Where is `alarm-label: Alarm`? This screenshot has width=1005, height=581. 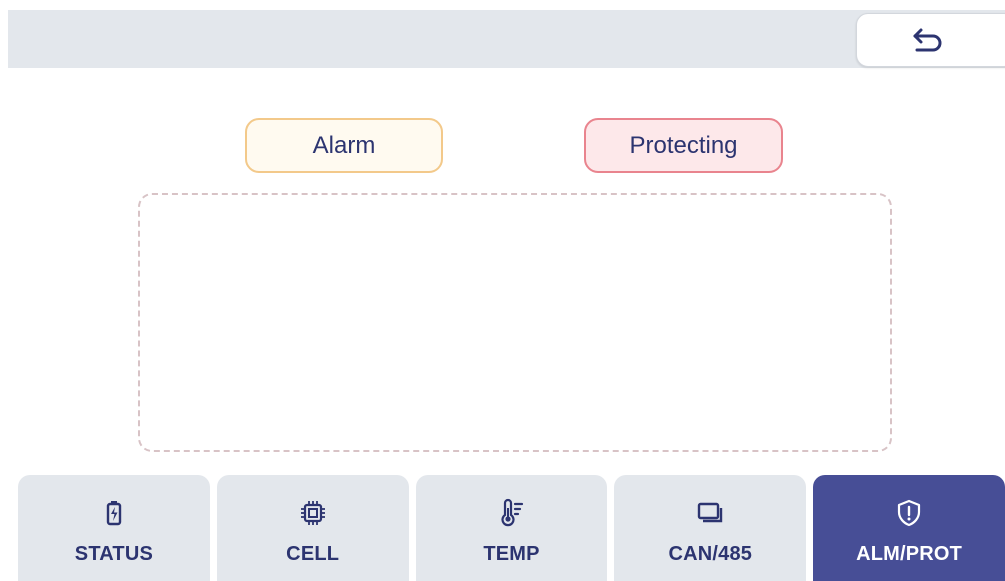 alarm-label: Alarm is located at coordinates (344, 145).